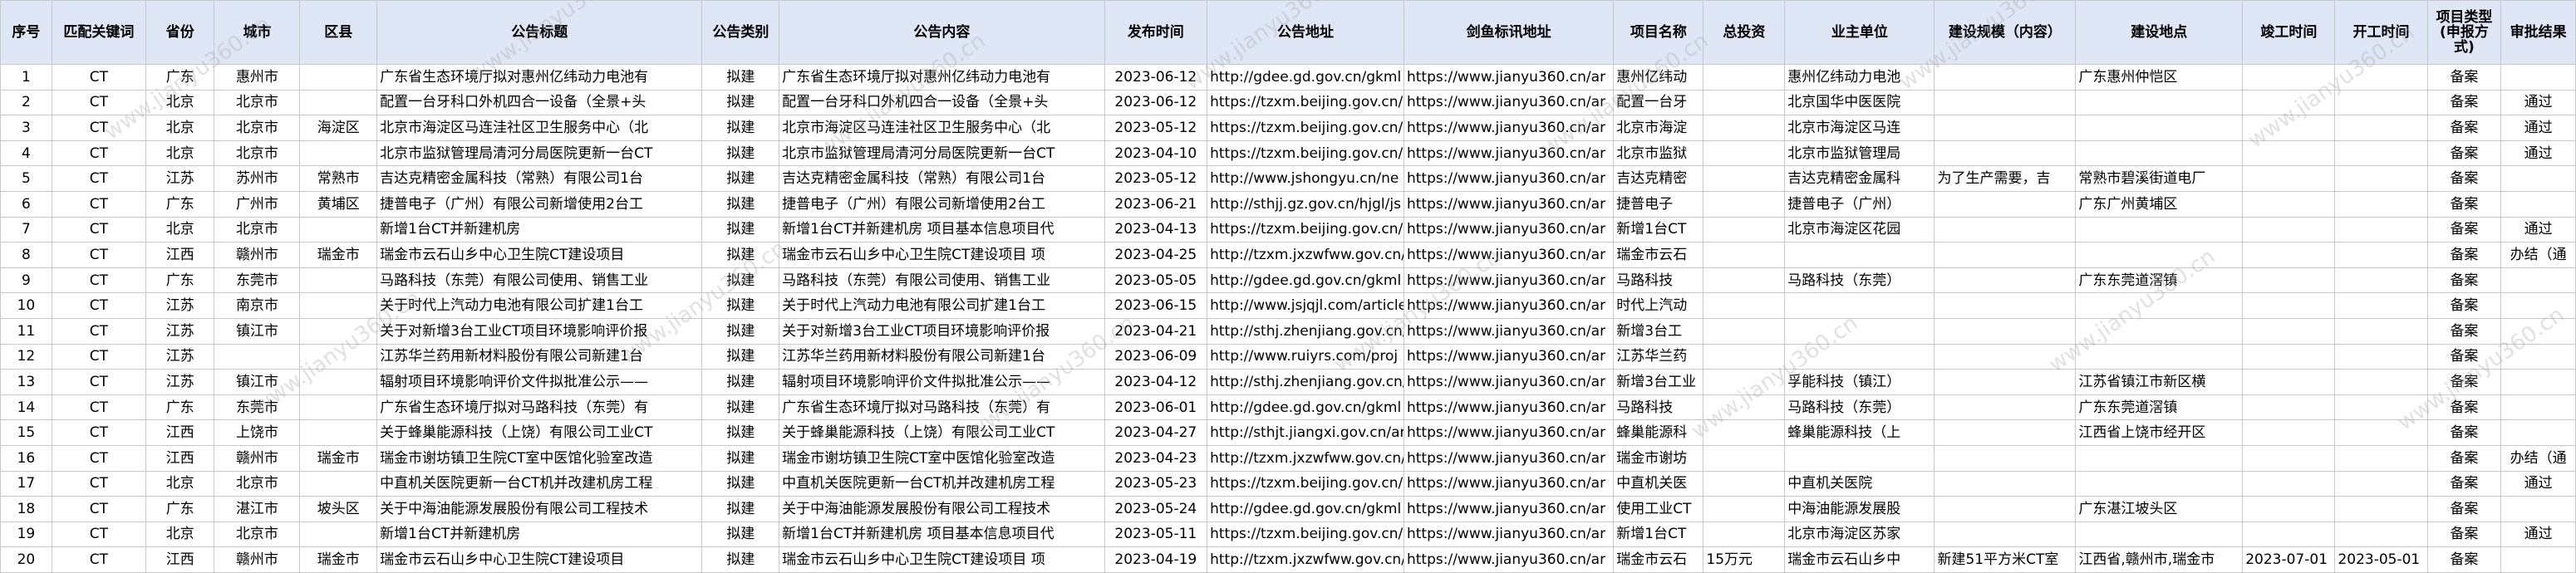  What do you see at coordinates (942, 32) in the screenshot?
I see `column-header: 公告内容` at bounding box center [942, 32].